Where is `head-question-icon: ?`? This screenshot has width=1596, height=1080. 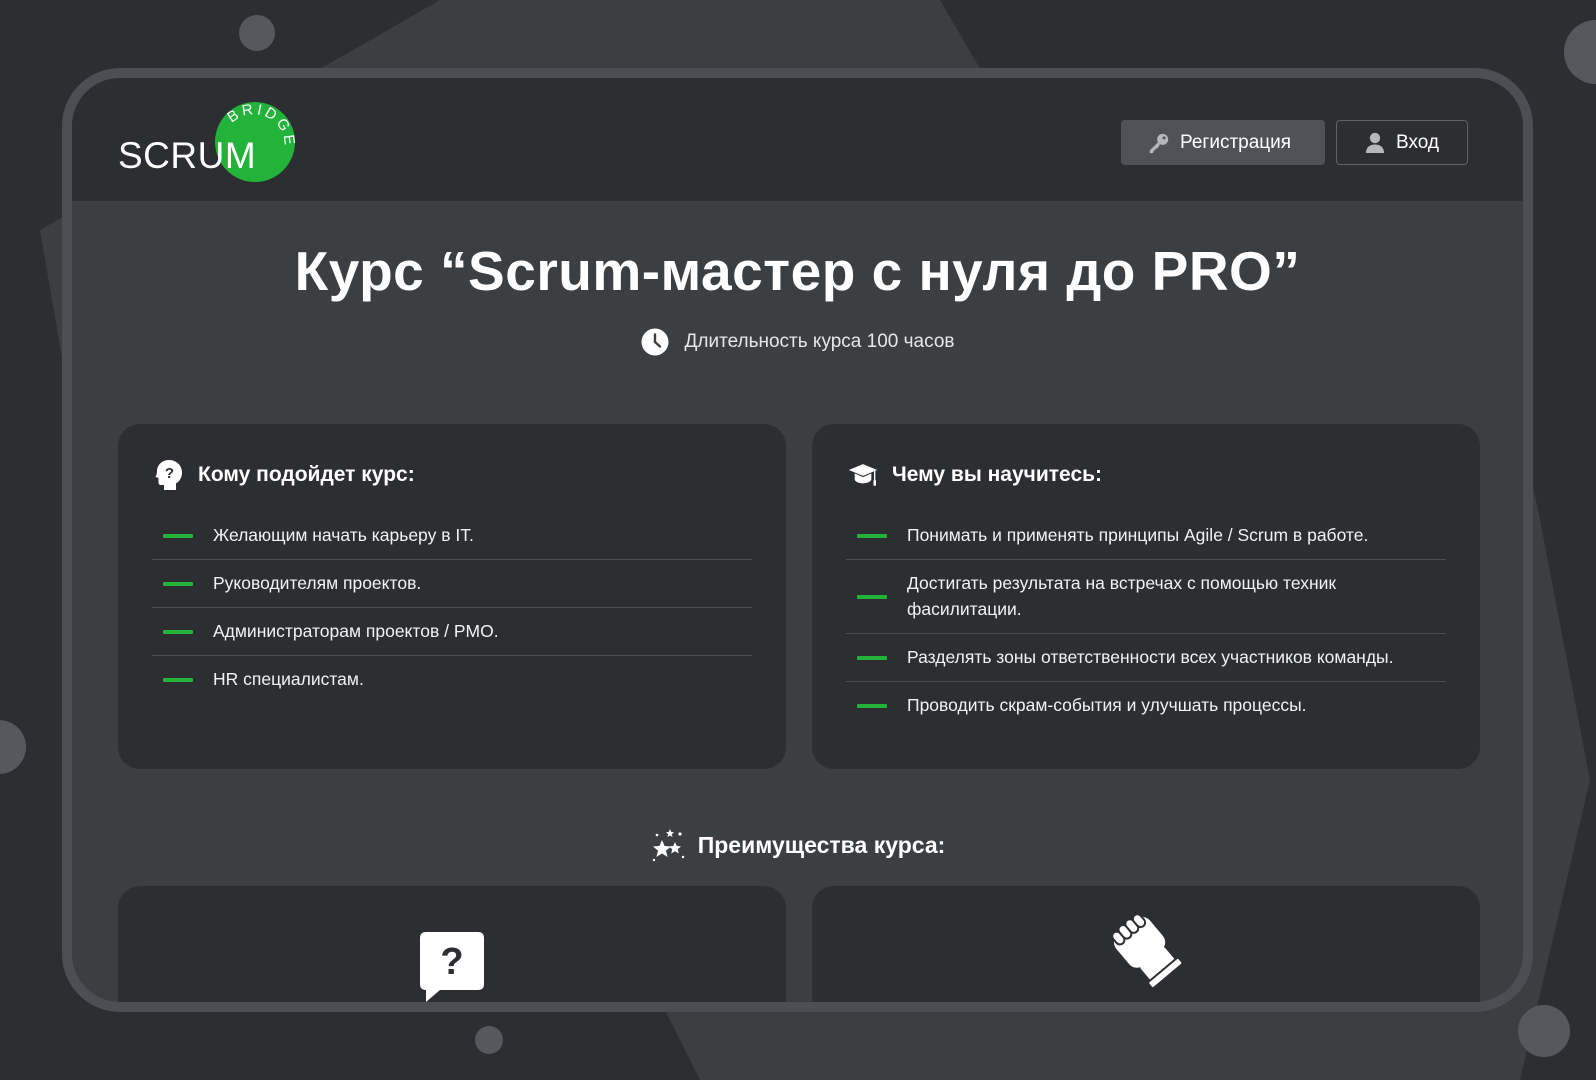
head-question-icon: ? is located at coordinates (169, 475).